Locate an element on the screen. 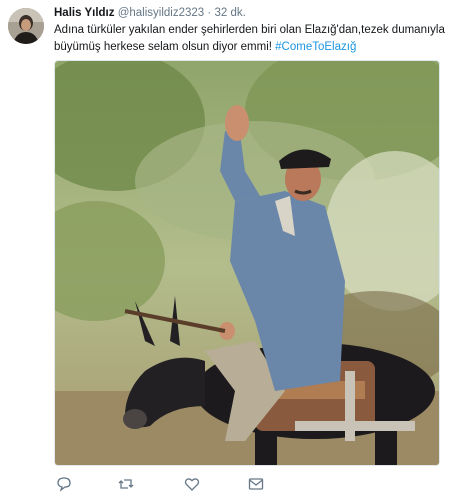  reply-button is located at coordinates (64, 484).